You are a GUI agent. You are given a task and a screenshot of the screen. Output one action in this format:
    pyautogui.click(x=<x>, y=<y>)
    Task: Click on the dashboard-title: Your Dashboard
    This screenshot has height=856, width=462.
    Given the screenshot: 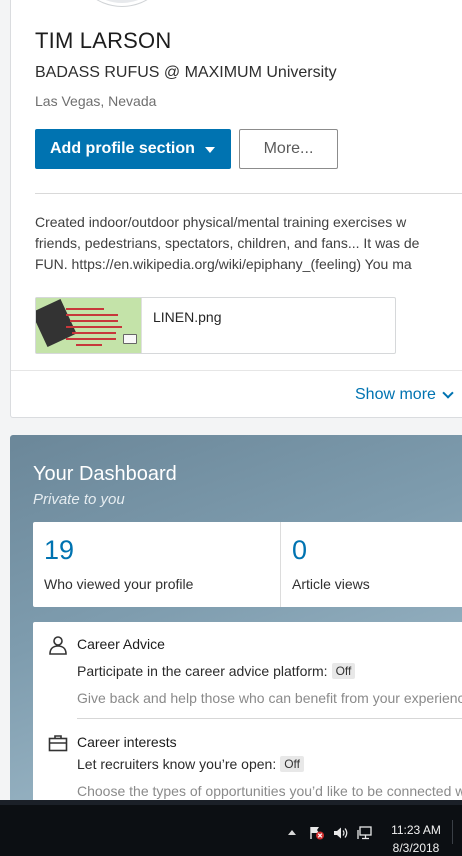 What is the action you would take?
    pyautogui.click(x=105, y=474)
    